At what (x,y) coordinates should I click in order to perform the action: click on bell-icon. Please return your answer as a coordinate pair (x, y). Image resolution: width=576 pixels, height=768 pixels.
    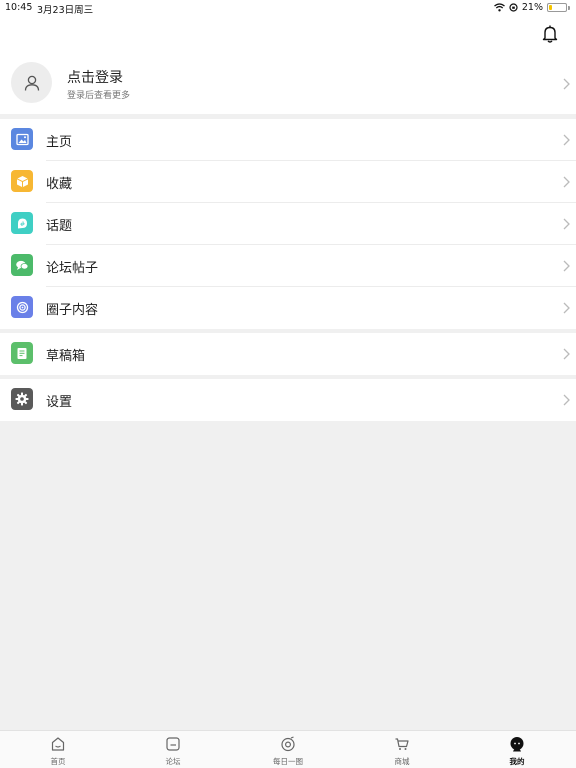
    Looking at the image, I should click on (550, 34).